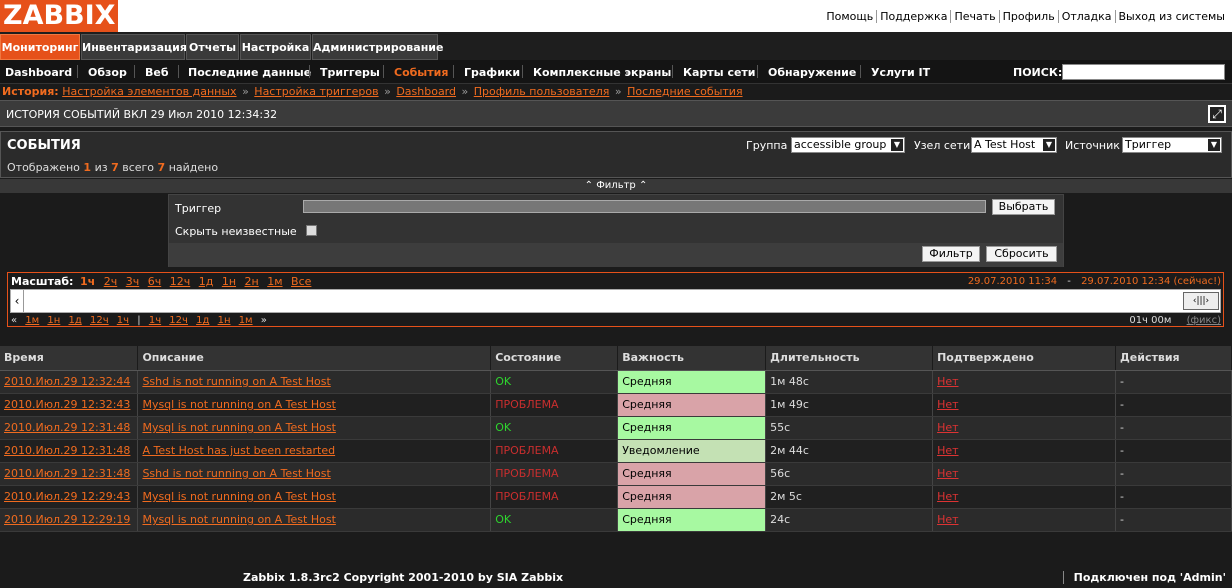  Describe the element at coordinates (224, 320) in the screenshot. I see `nav-forward-1w: 1н` at that location.